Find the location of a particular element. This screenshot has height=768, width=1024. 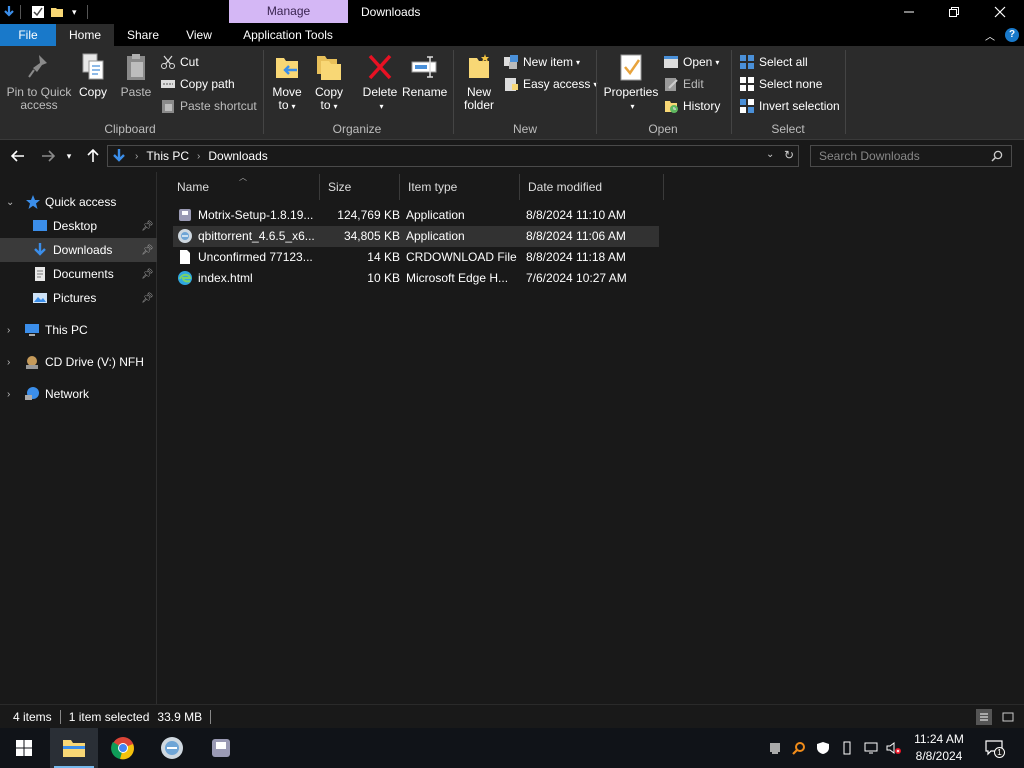

edit-button: Edit is located at coordinates (683, 84).